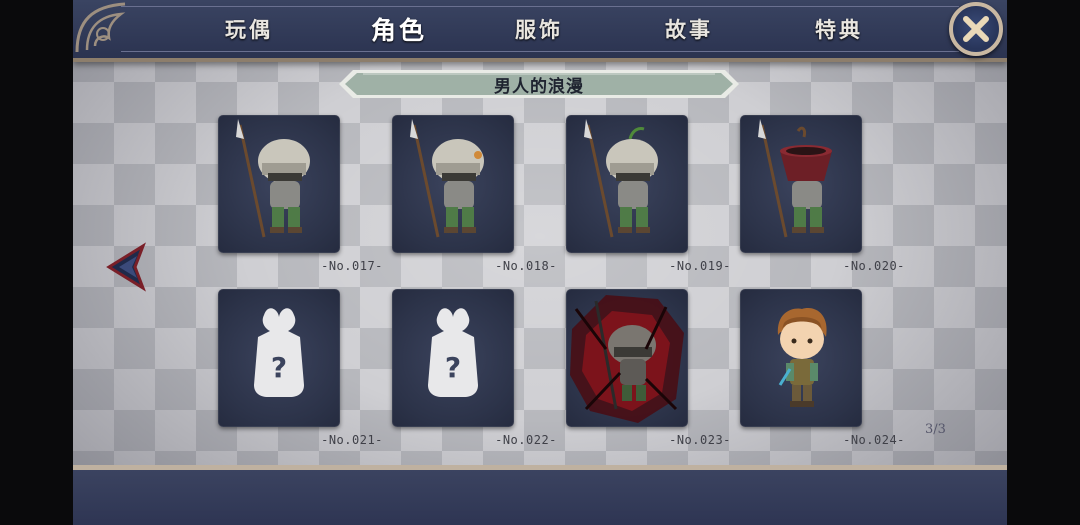 This screenshot has width=1080, height=525. Describe the element at coordinates (700, 440) in the screenshot. I see `card-number-023: -No.023-` at that location.